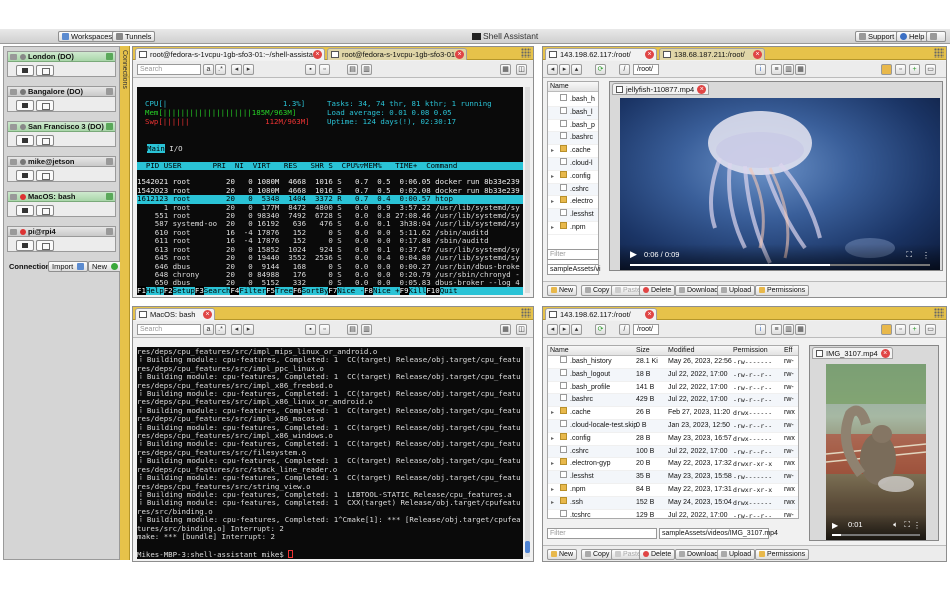 This screenshot has width=950, height=594. Describe the element at coordinates (643, 351) in the screenshot. I see `column-size: Size` at that location.